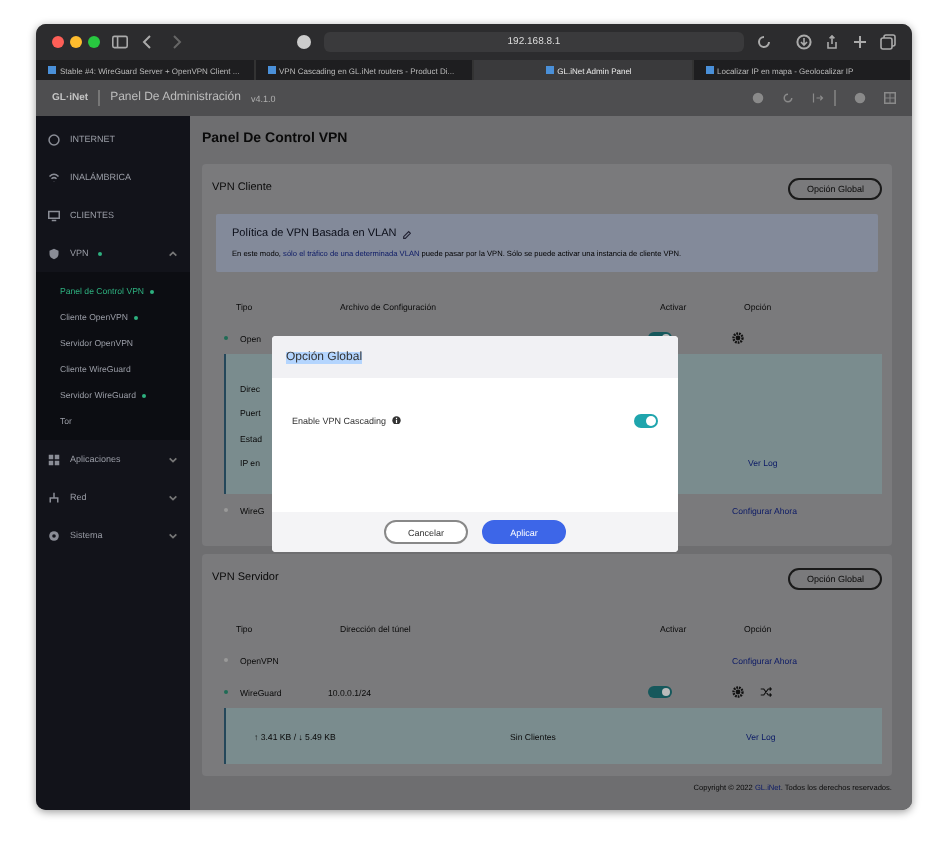  Describe the element at coordinates (766, 692) in the screenshot. I see `shuffle-icon` at that location.